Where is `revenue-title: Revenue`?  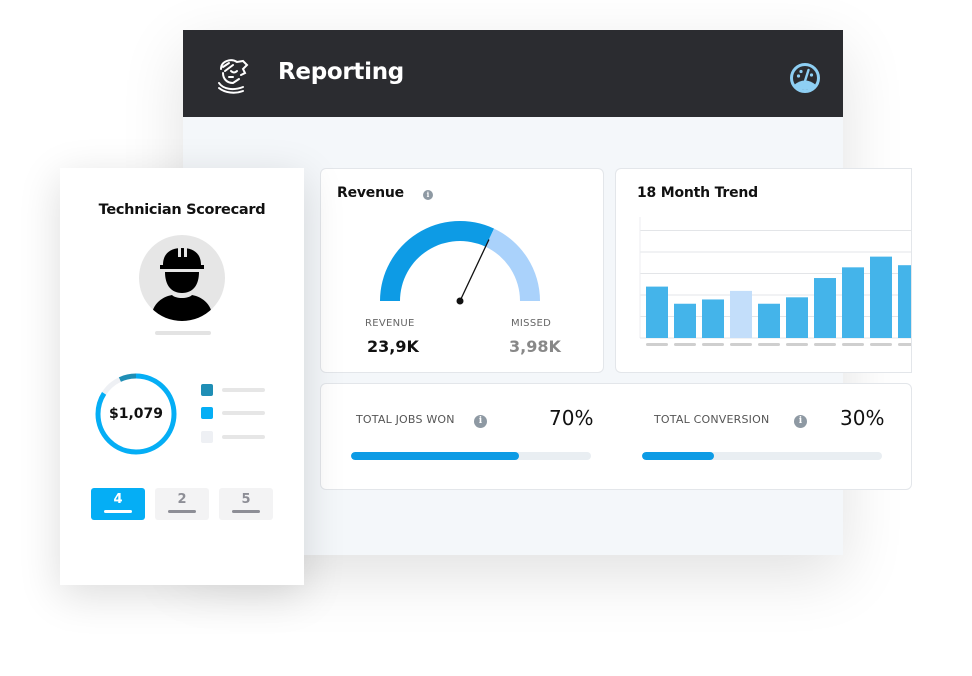 revenue-title: Revenue is located at coordinates (370, 193).